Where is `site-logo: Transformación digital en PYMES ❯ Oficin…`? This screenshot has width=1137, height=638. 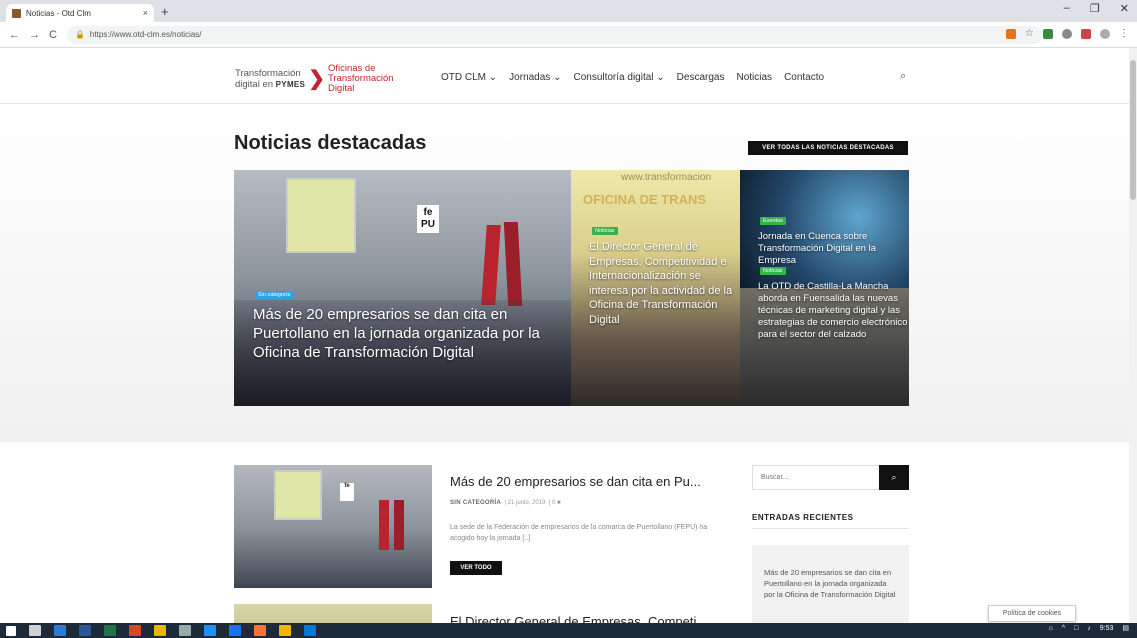 site-logo: Transformación digital en PYMES ❯ Oficin… is located at coordinates (314, 79).